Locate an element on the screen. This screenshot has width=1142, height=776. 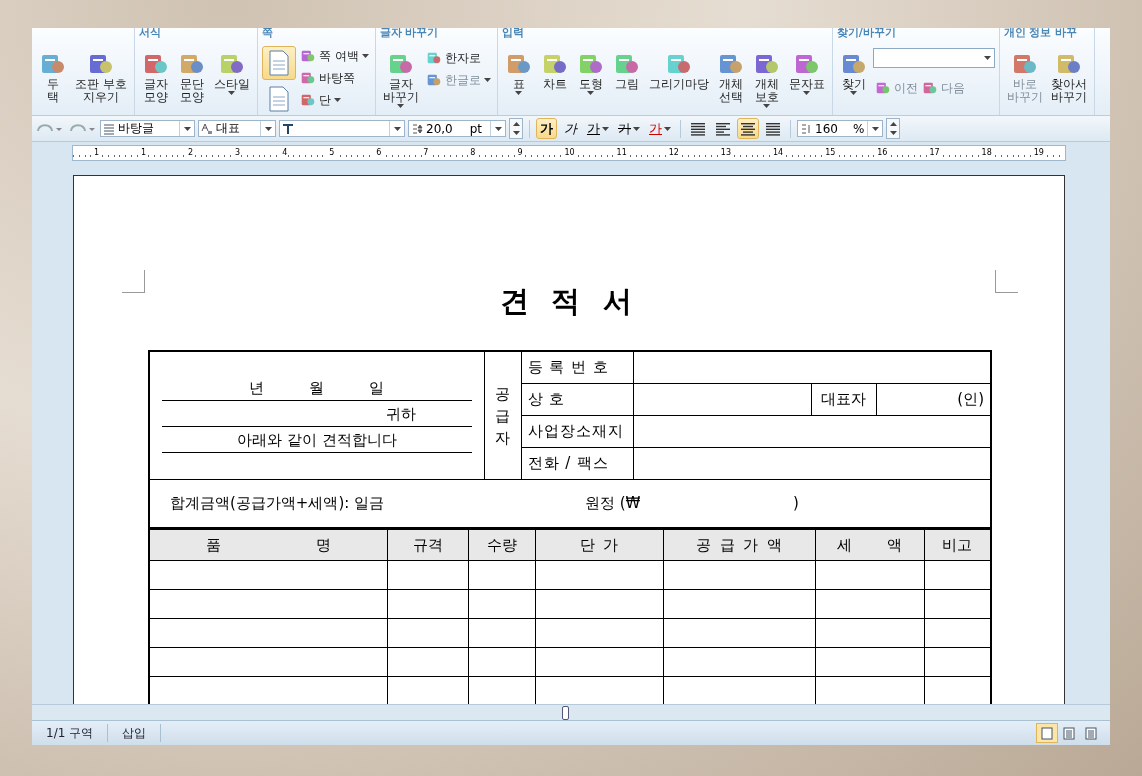
ribbon-button: 바탕쪽 is located at coordinates (334, 78).